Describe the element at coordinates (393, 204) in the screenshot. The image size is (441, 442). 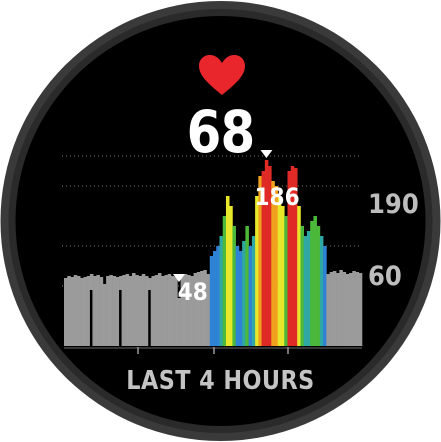
I see `scale-label-high: 190` at that location.